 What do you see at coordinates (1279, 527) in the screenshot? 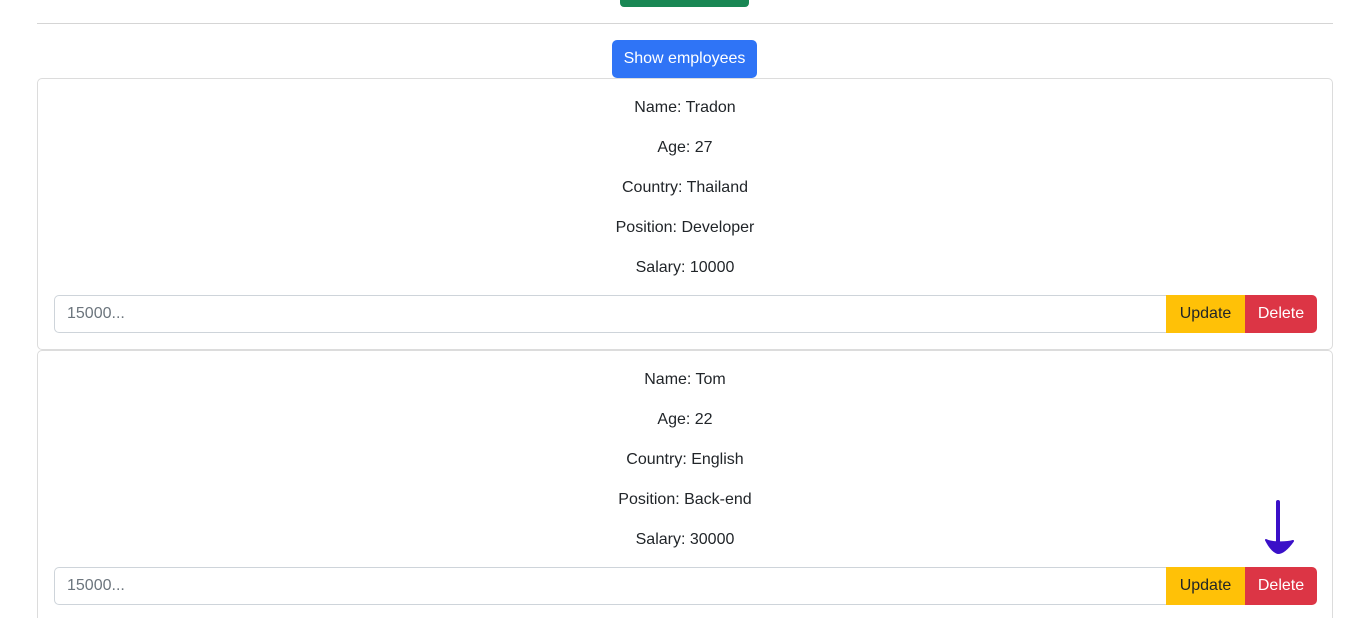
I see `down-arrow-icon` at bounding box center [1279, 527].